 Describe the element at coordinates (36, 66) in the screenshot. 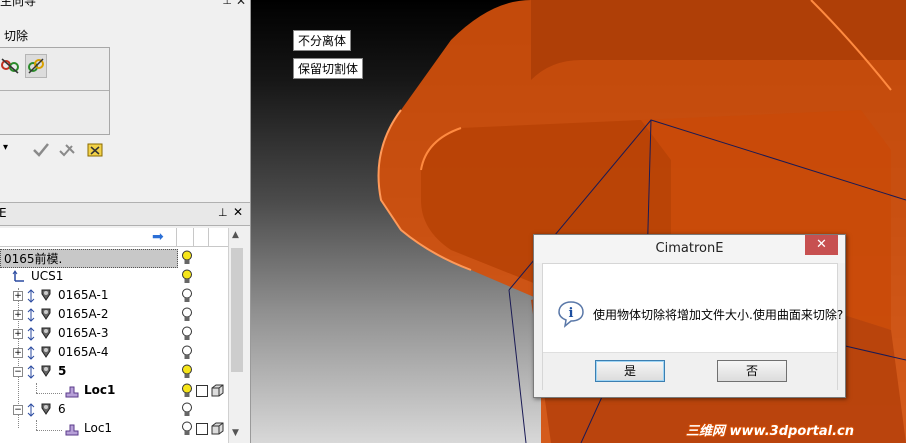

I see `cut-tool-active-icon` at that location.